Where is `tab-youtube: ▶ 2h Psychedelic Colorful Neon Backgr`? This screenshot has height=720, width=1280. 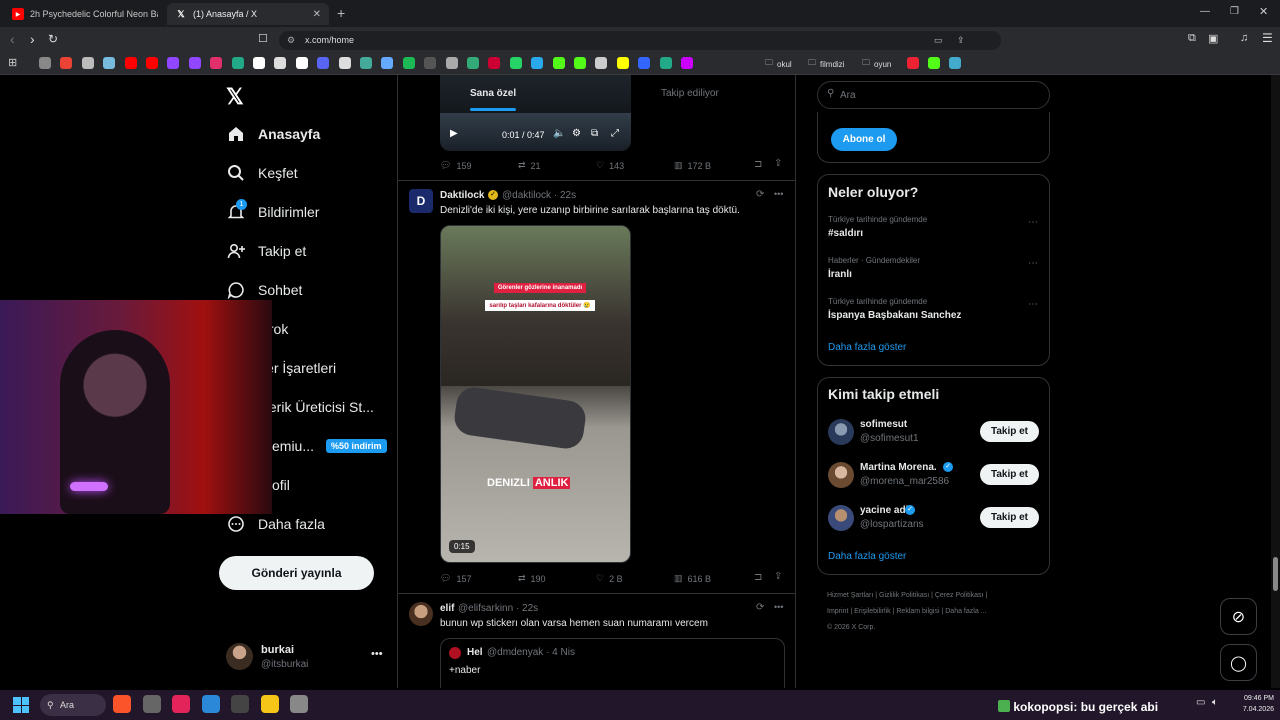
tab-youtube: ▶ 2h Psychedelic Colorful Neon Backgr is located at coordinates (84, 14).